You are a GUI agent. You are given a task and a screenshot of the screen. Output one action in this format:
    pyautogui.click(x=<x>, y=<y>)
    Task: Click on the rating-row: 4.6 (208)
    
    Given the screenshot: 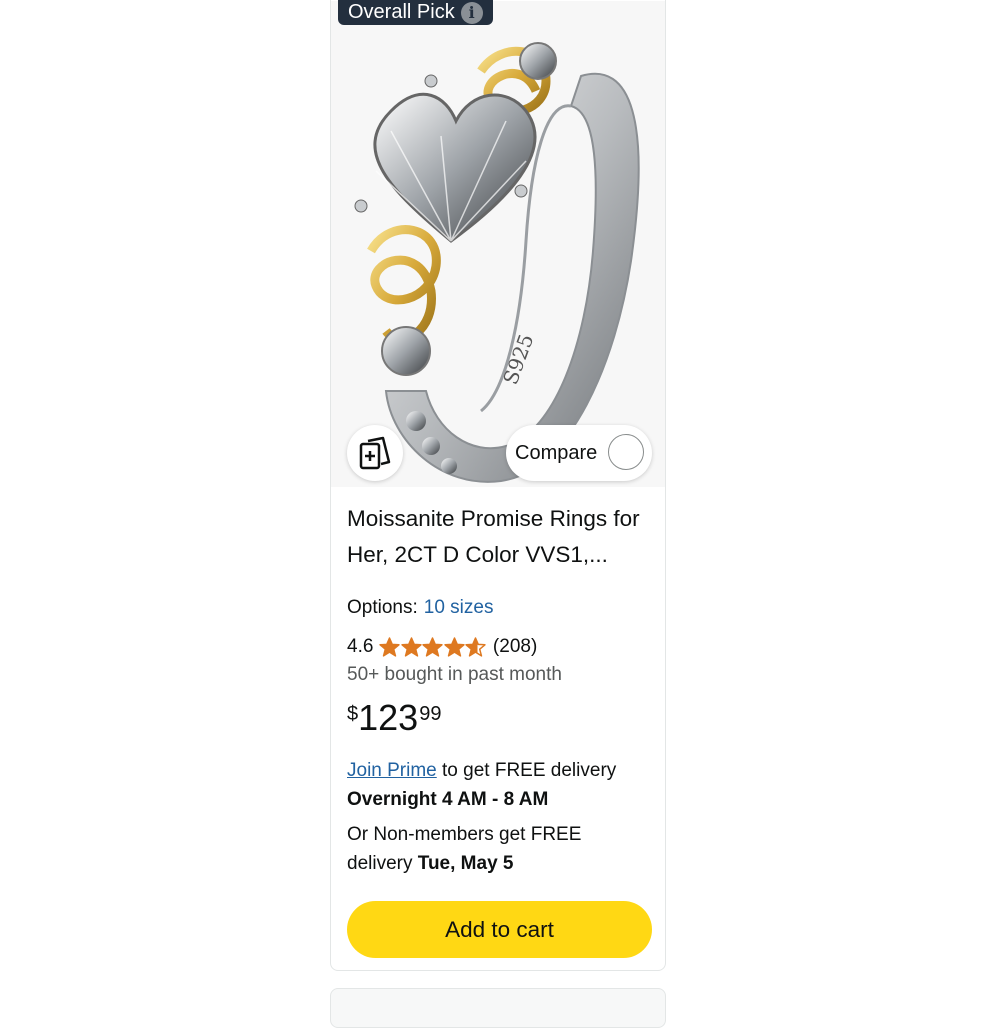 What is the action you would take?
    pyautogui.click(x=499, y=647)
    